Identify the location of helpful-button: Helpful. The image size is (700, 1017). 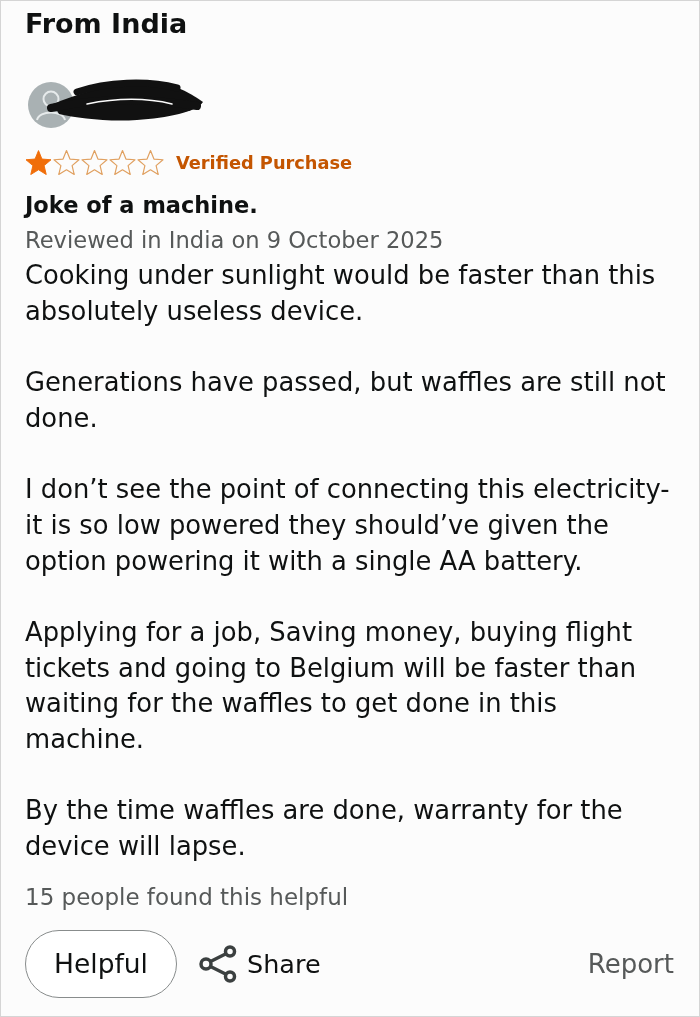
(101, 963).